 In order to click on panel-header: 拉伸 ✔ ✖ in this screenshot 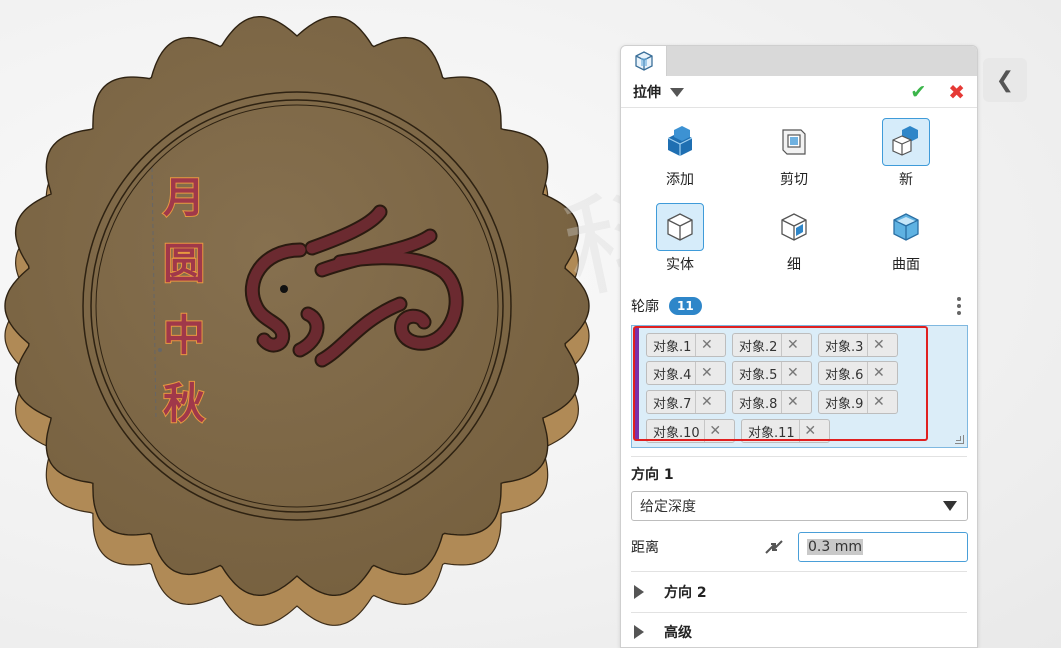, I will do `click(799, 92)`.